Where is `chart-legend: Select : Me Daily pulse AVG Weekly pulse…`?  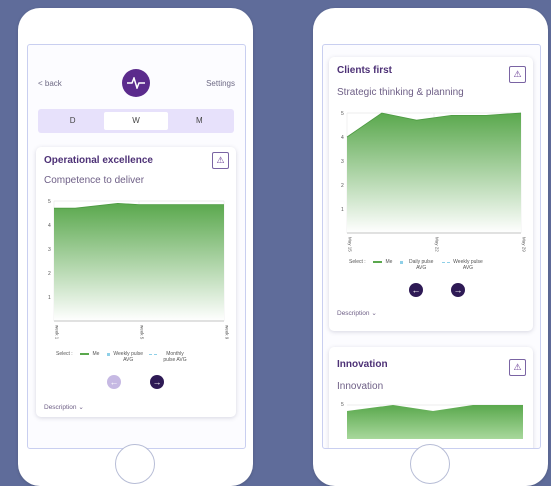
chart-legend: Select : Me Daily pulse AVG Weekly pulse… is located at coordinates (437, 265).